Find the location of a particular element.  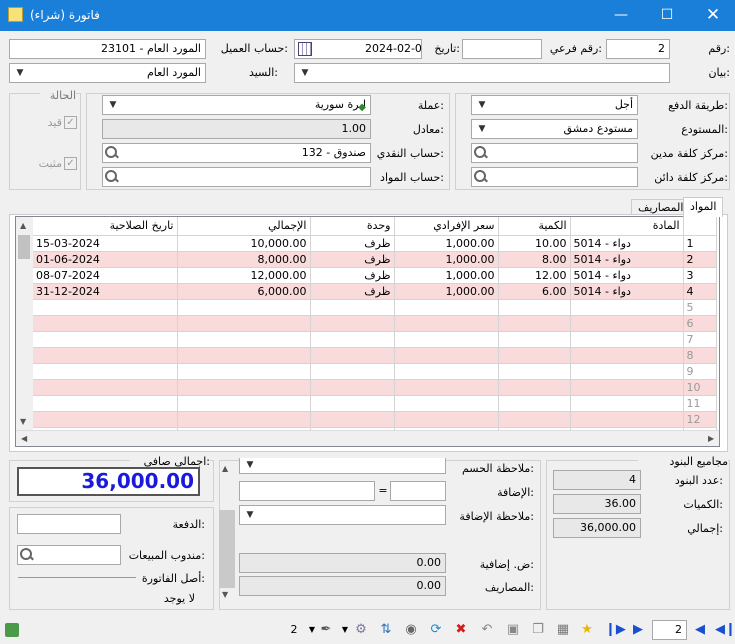

table-row: 9 is located at coordinates (375, 371).